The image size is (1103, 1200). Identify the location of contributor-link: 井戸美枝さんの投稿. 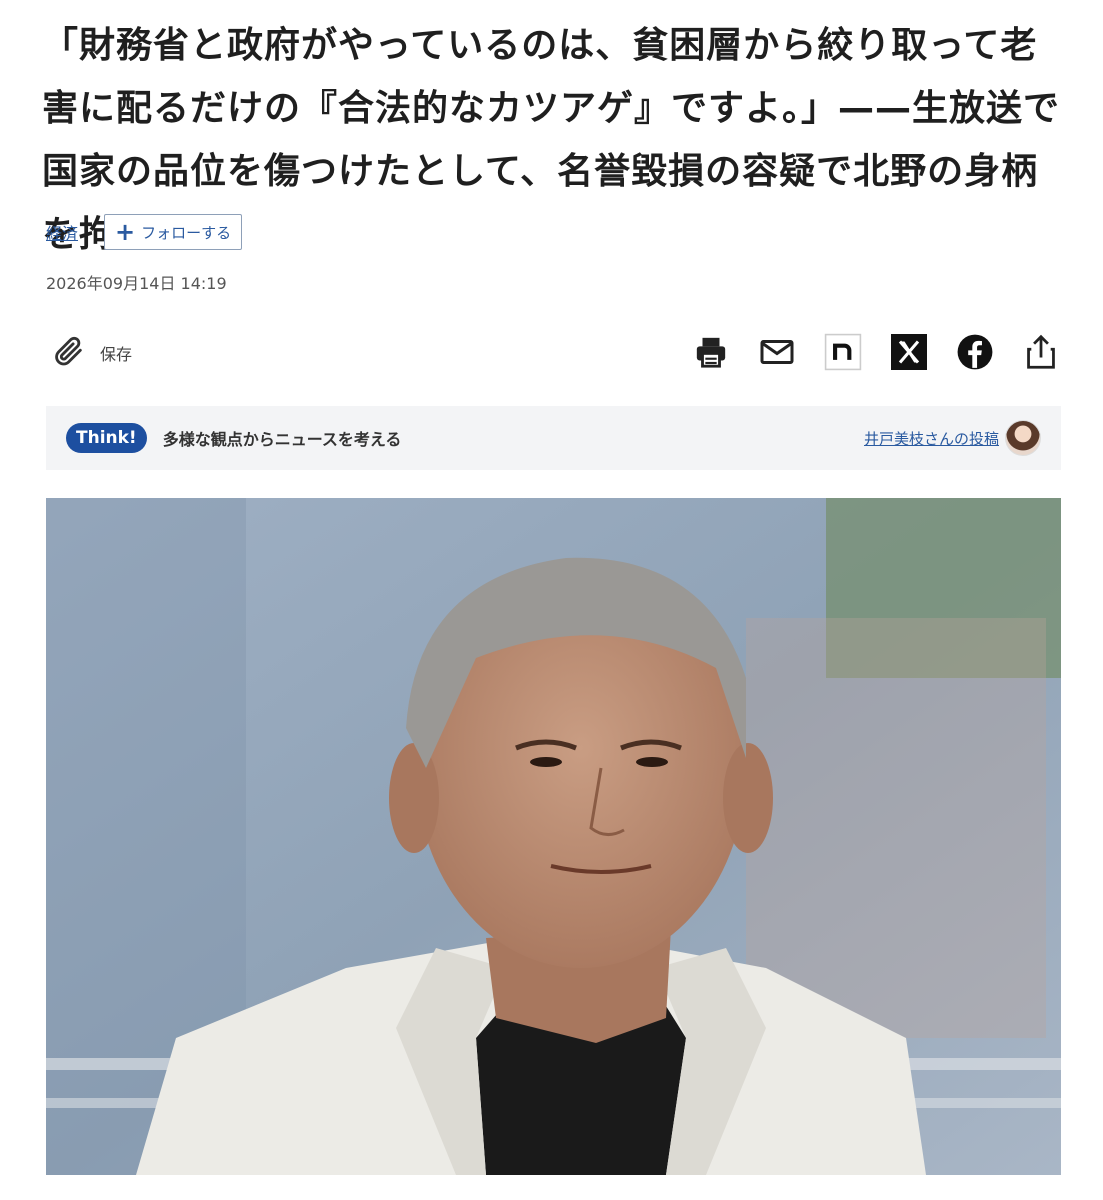
(931, 438).